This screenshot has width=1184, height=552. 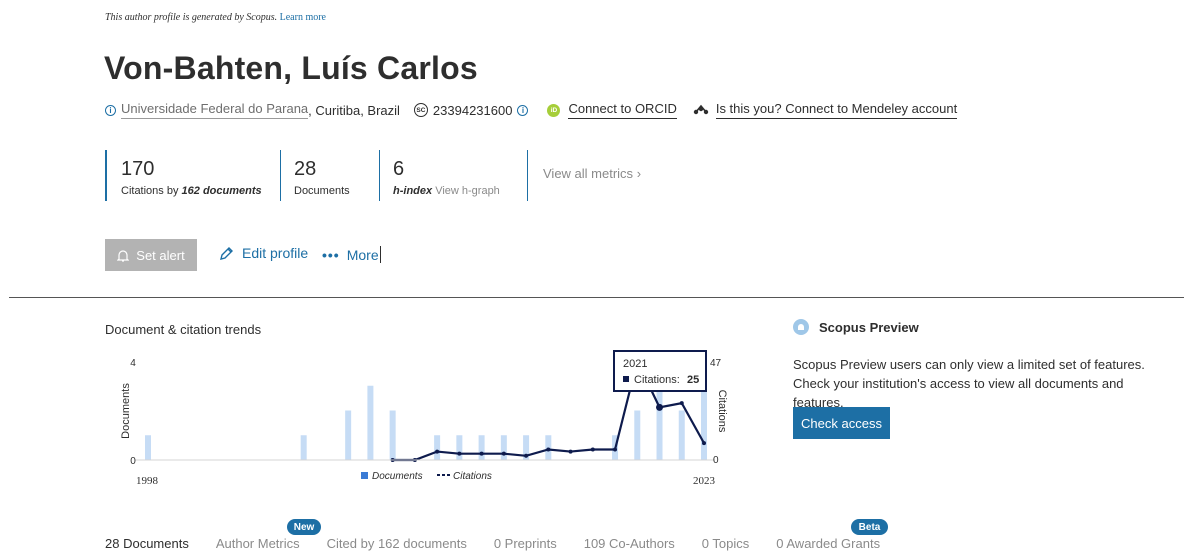 I want to click on tab-awarded-grants: 0 Awarded Grants, so click(x=828, y=543).